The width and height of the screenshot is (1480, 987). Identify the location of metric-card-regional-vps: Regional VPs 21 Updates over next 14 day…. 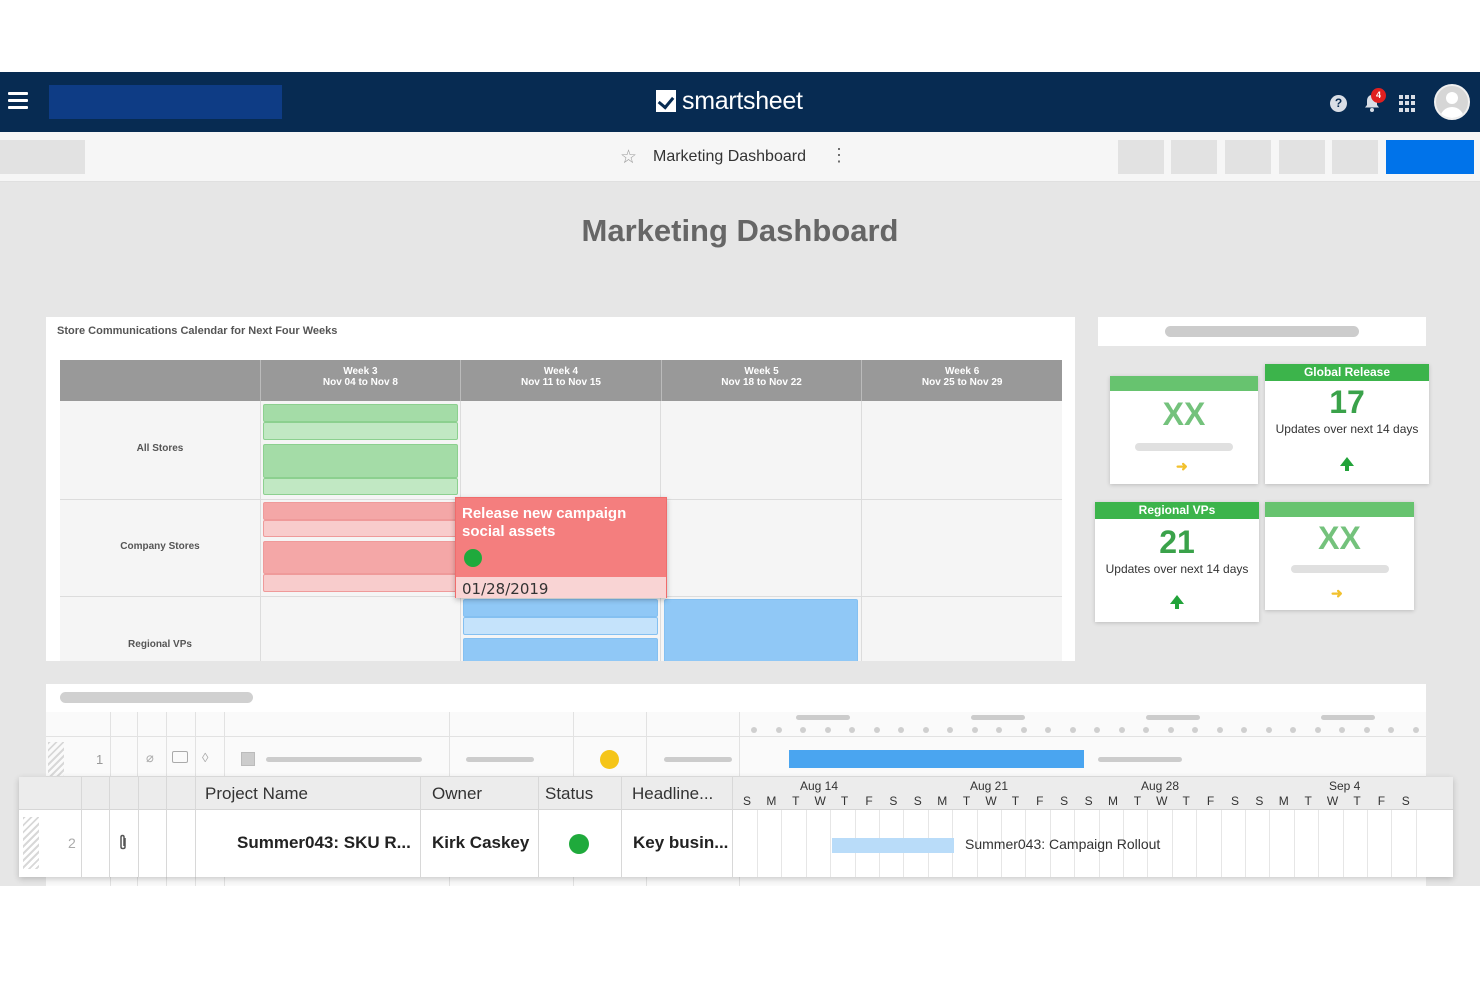
(1177, 562).